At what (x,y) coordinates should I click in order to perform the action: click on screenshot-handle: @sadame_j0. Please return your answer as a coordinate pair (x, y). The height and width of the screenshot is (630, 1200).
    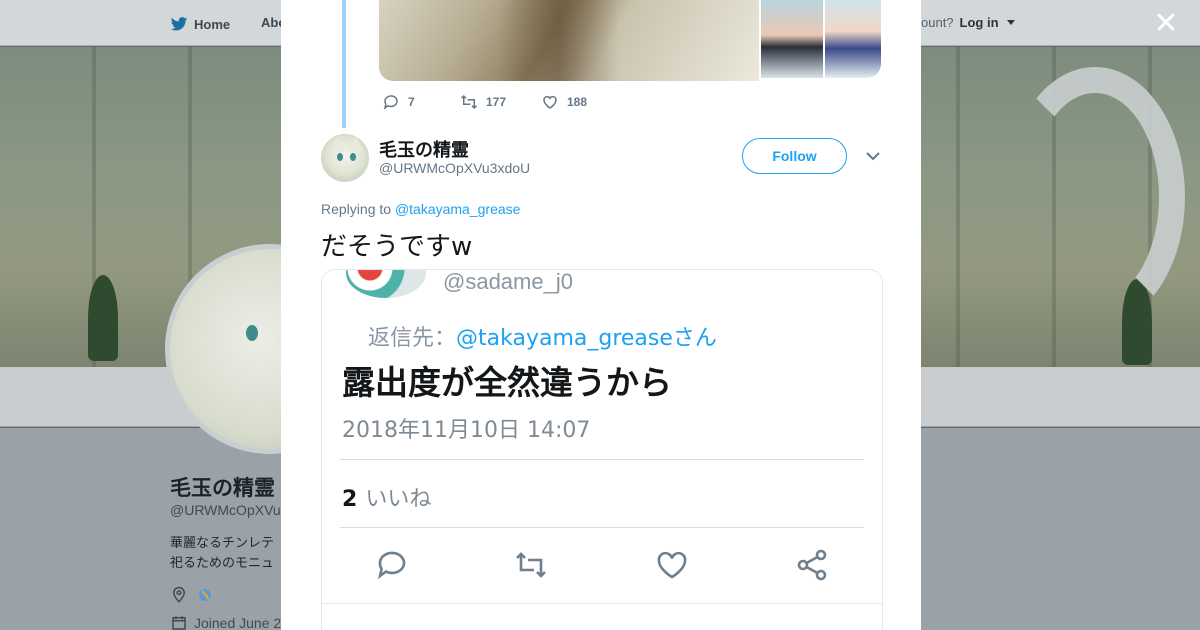
    Looking at the image, I should click on (508, 281).